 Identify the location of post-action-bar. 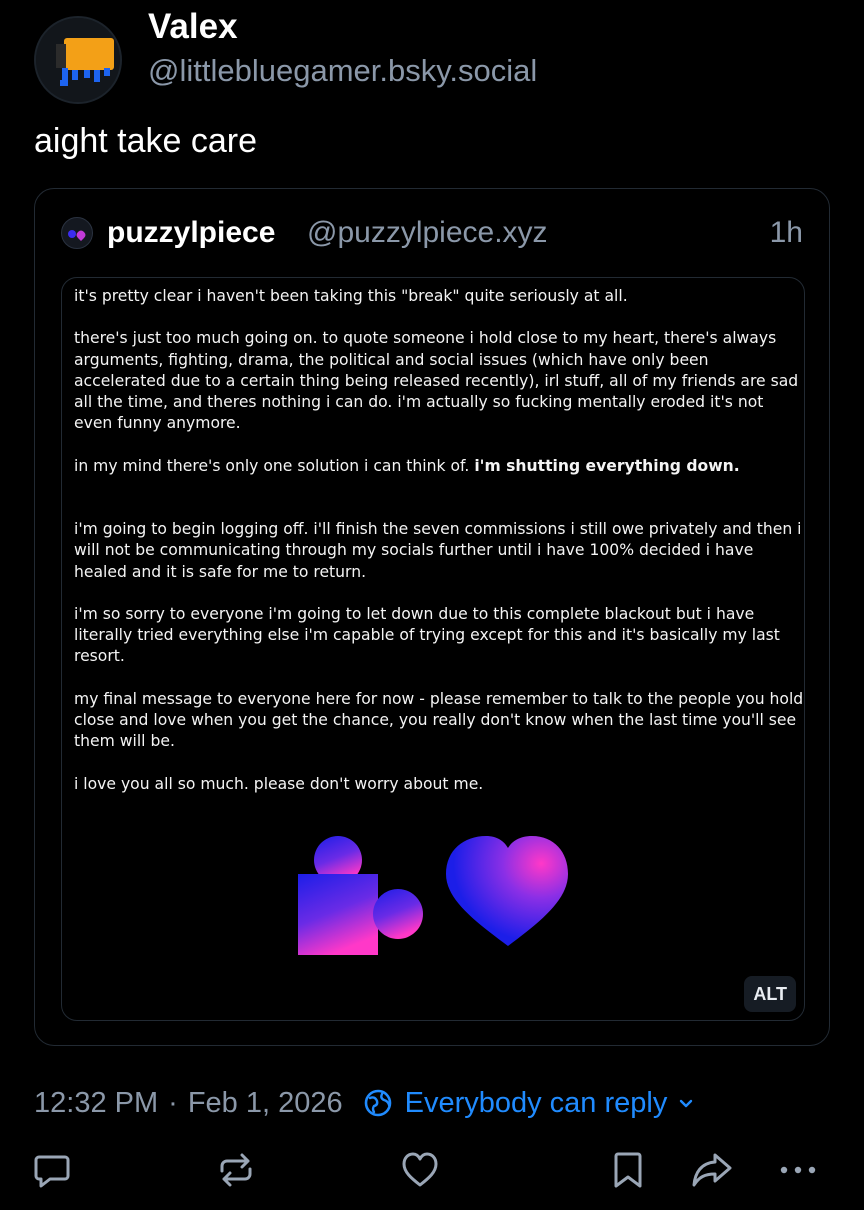
(432, 1171).